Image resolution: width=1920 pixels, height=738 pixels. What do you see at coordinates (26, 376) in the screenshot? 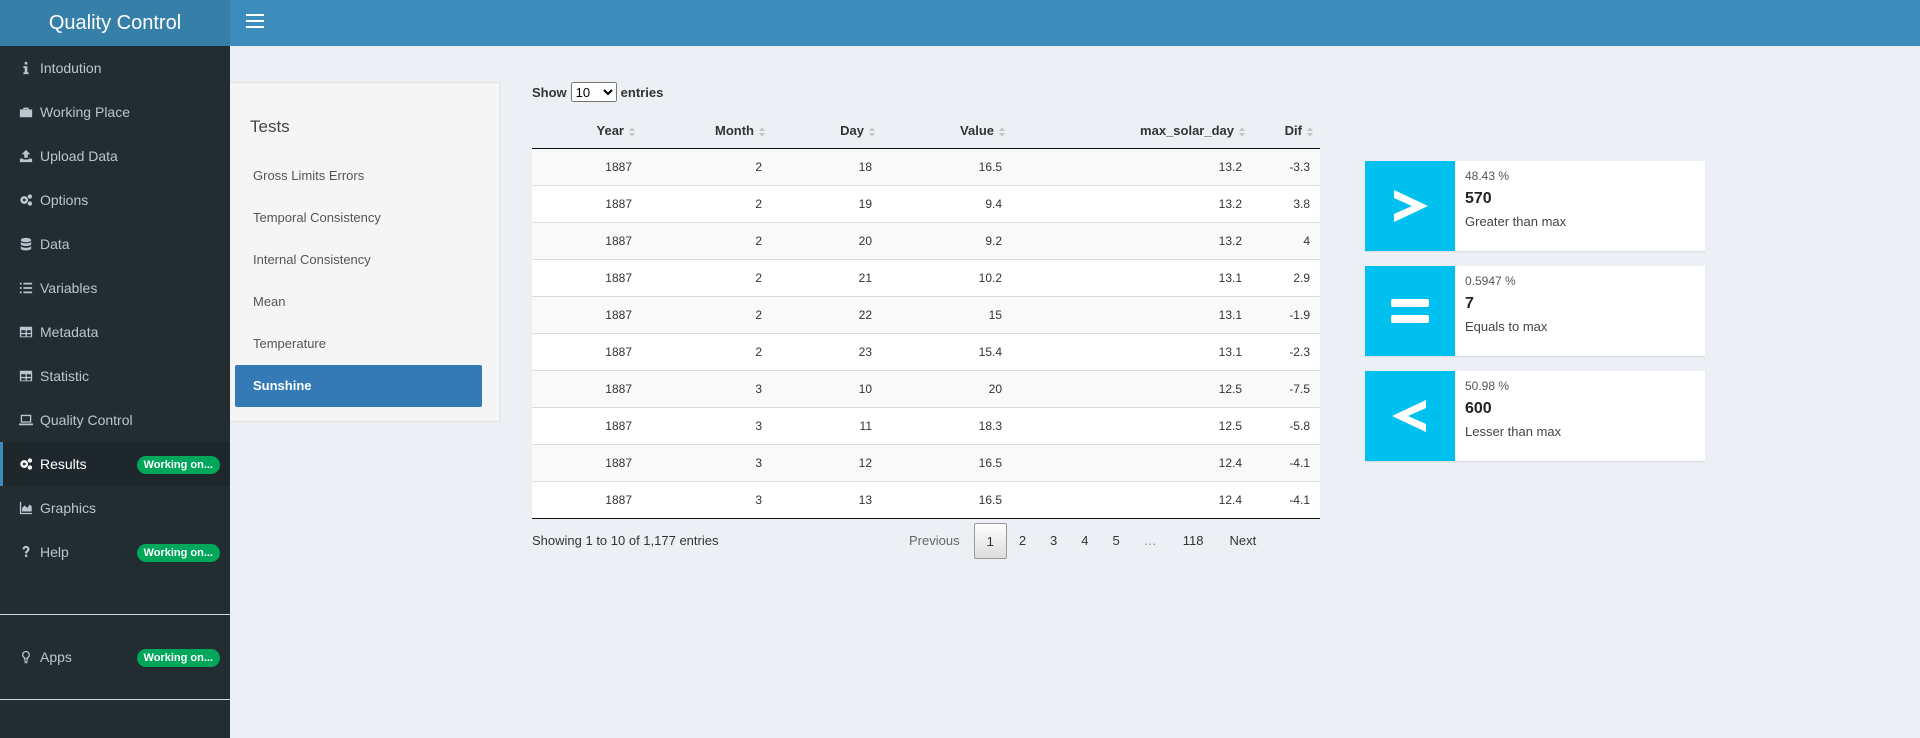
I see `table-icon` at bounding box center [26, 376].